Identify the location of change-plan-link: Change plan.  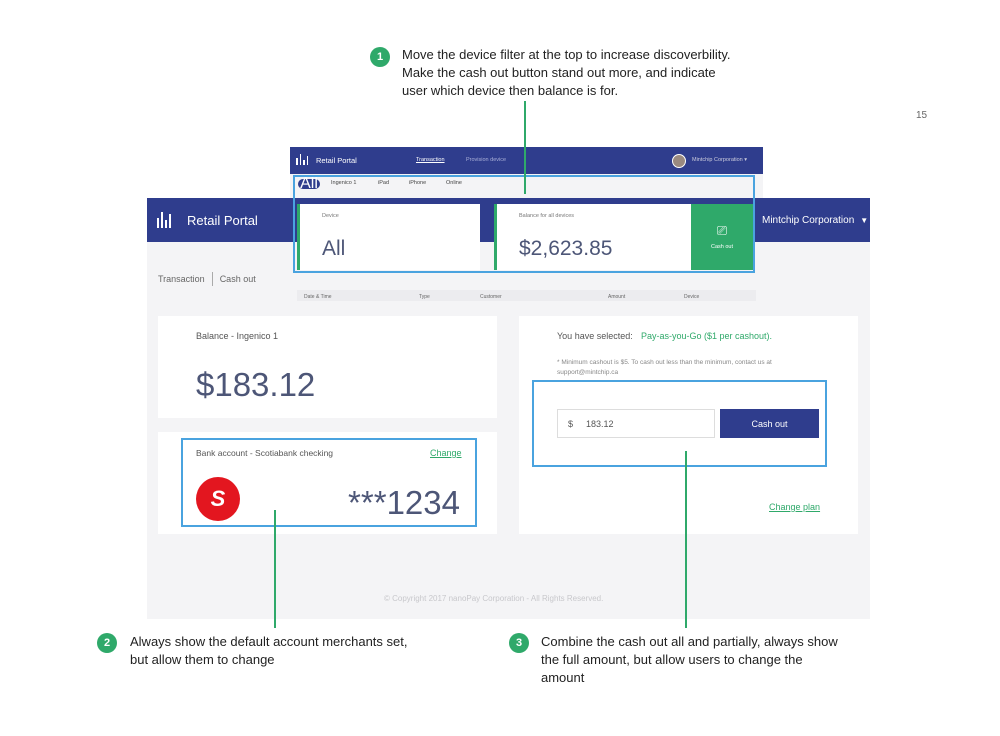
(794, 507).